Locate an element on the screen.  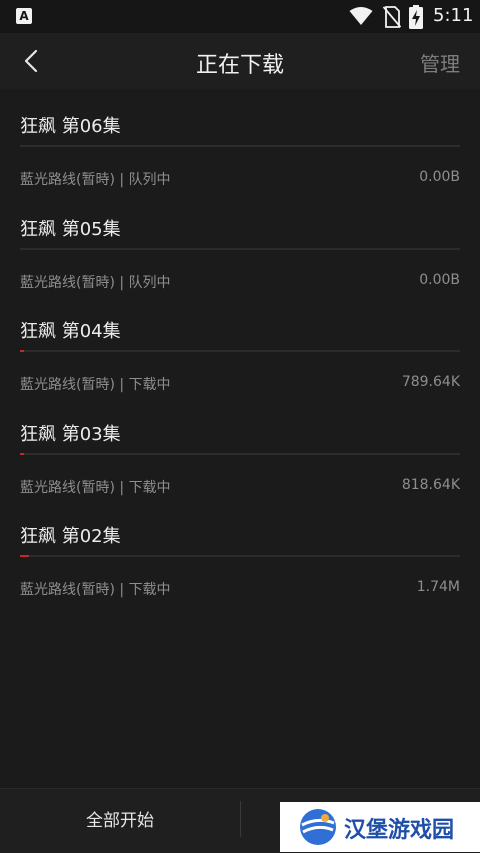
download-title: 狂飙 第02集 is located at coordinates (70, 536).